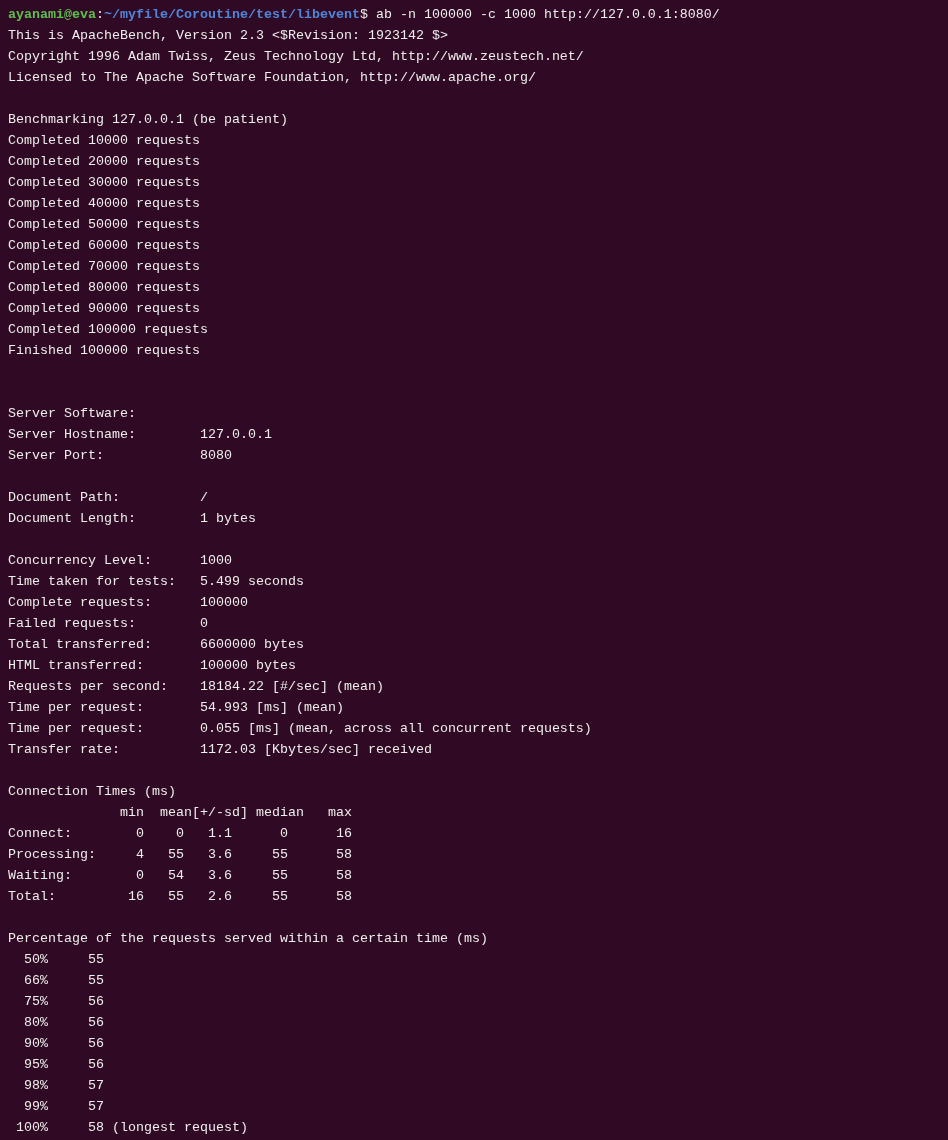 Image resolution: width=948 pixels, height=1140 pixels. What do you see at coordinates (235, 812) in the screenshot?
I see `terminal-line: min mean[+/-sd] median max` at bounding box center [235, 812].